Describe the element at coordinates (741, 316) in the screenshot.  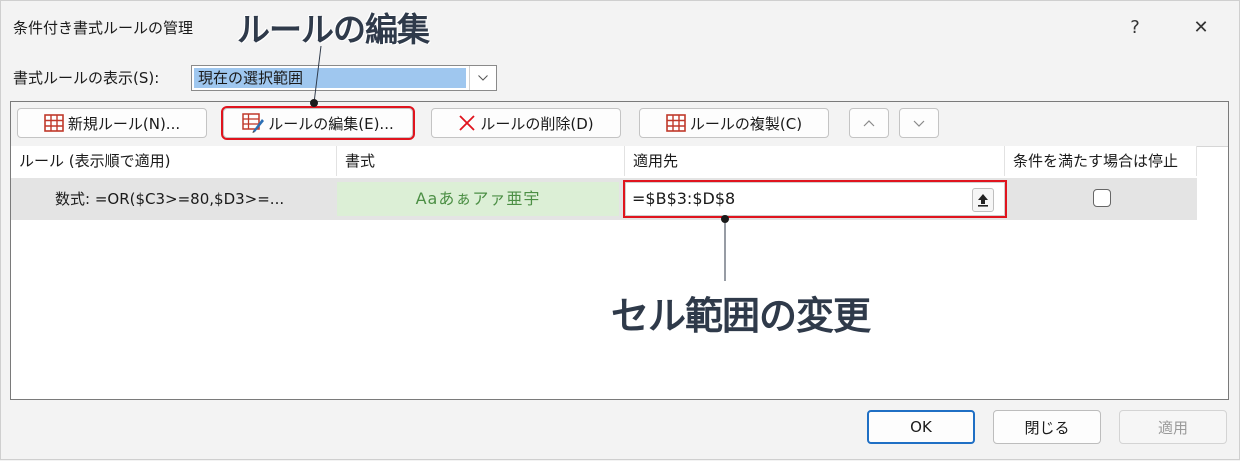
I see `annotation-change-range: セル範囲の変更` at that location.